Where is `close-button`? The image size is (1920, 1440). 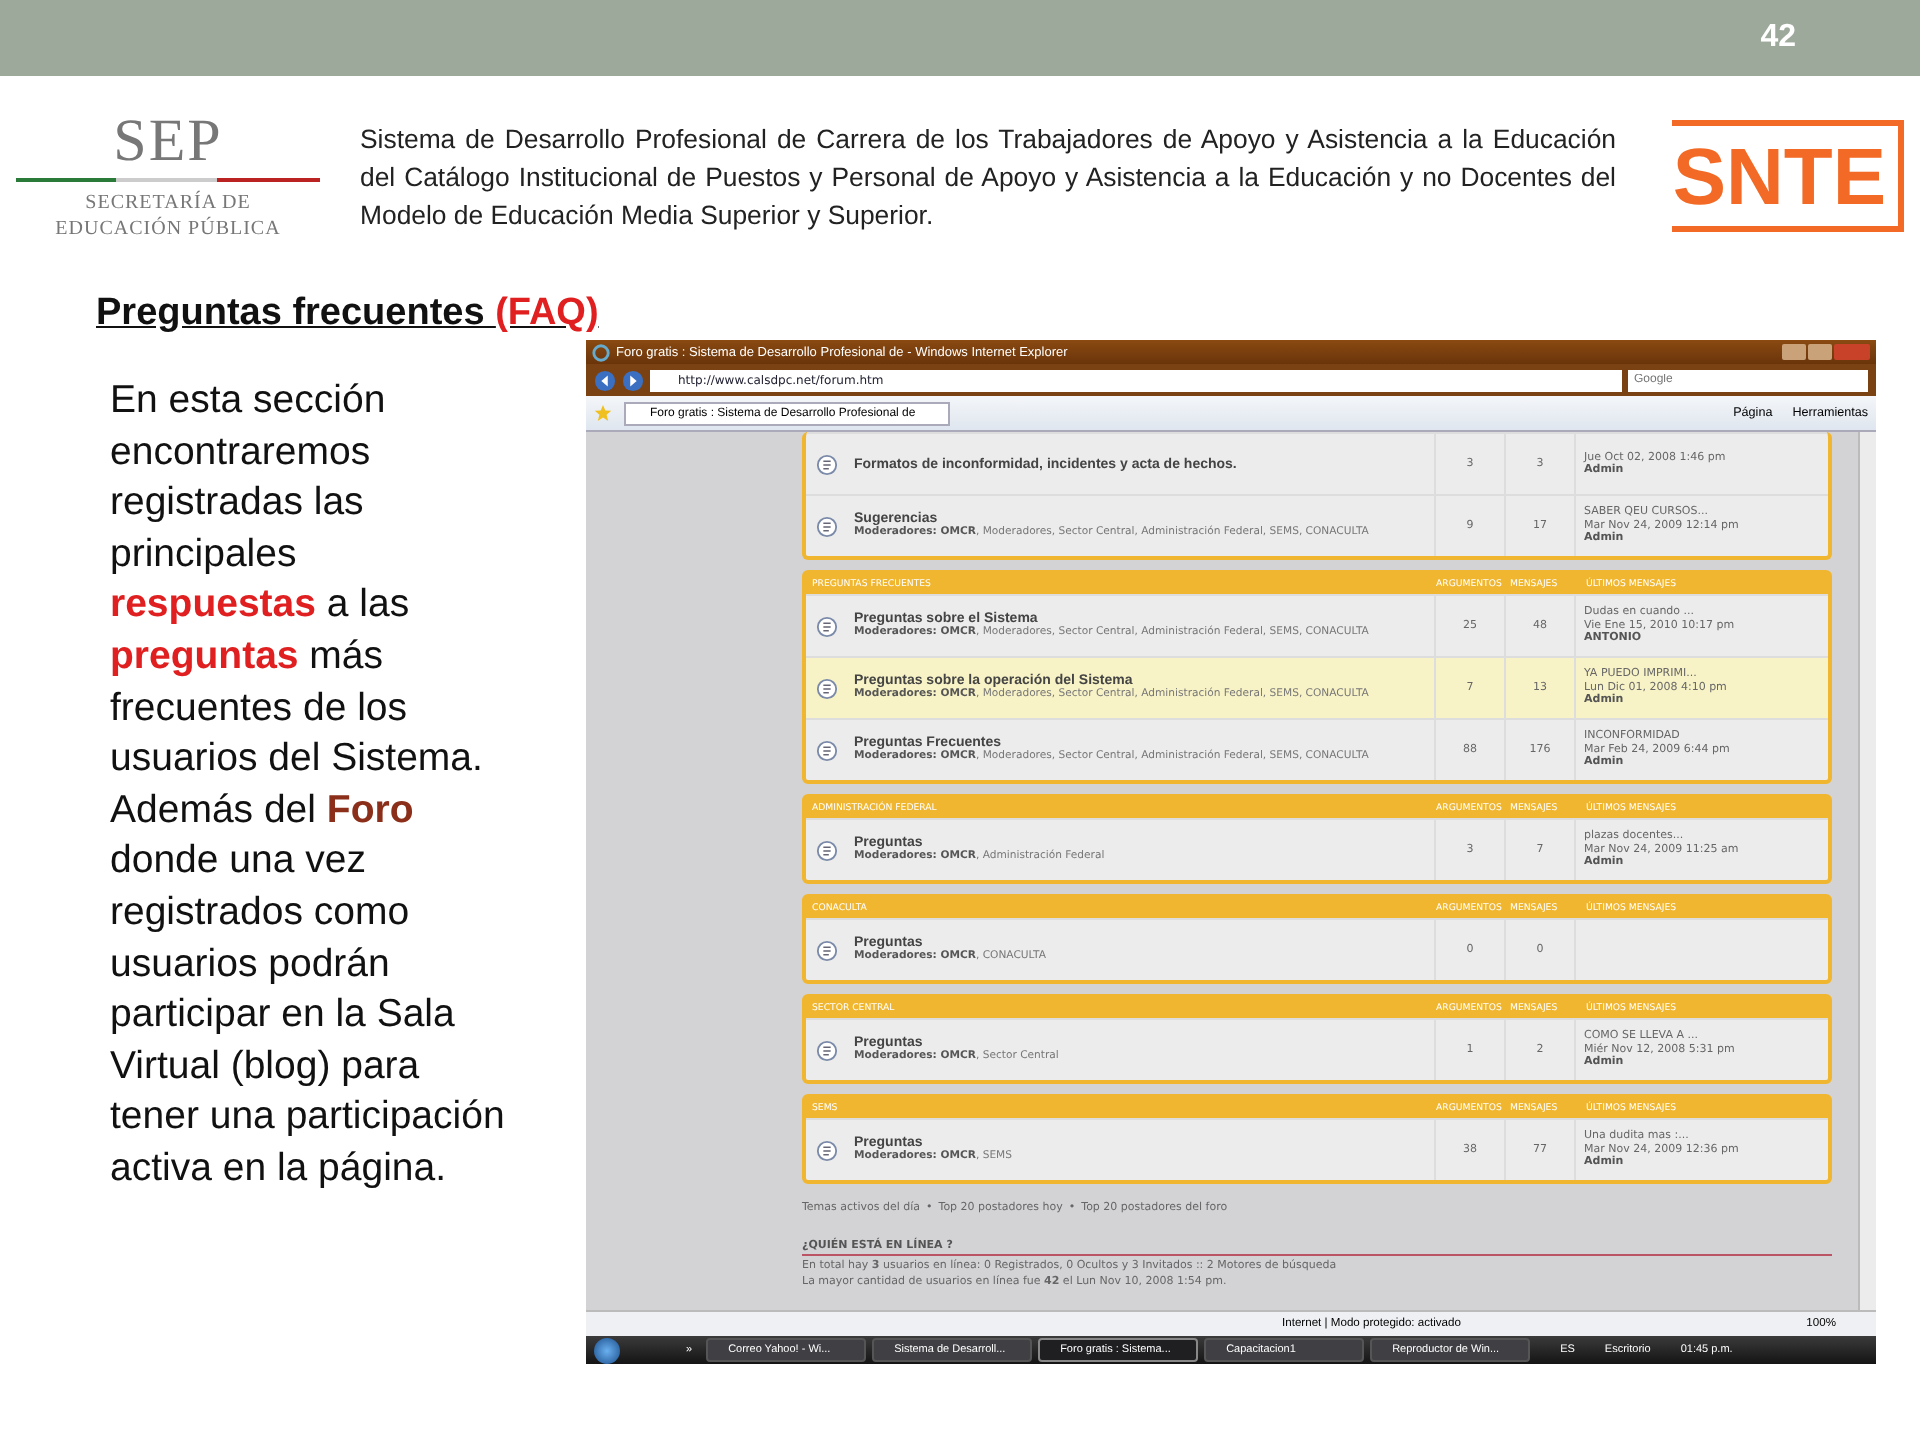
close-button is located at coordinates (1852, 352).